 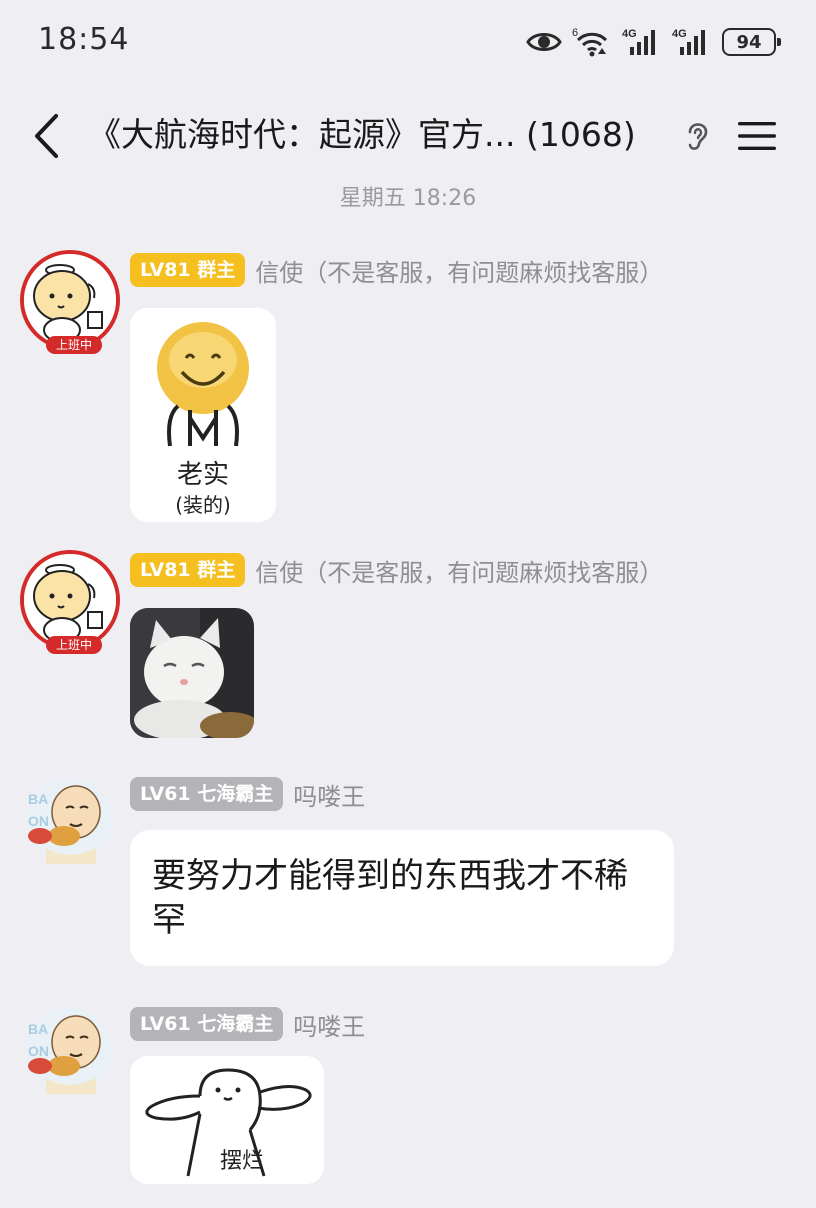 I want to click on sticker-message: 老实 (装的), so click(x=203, y=415).